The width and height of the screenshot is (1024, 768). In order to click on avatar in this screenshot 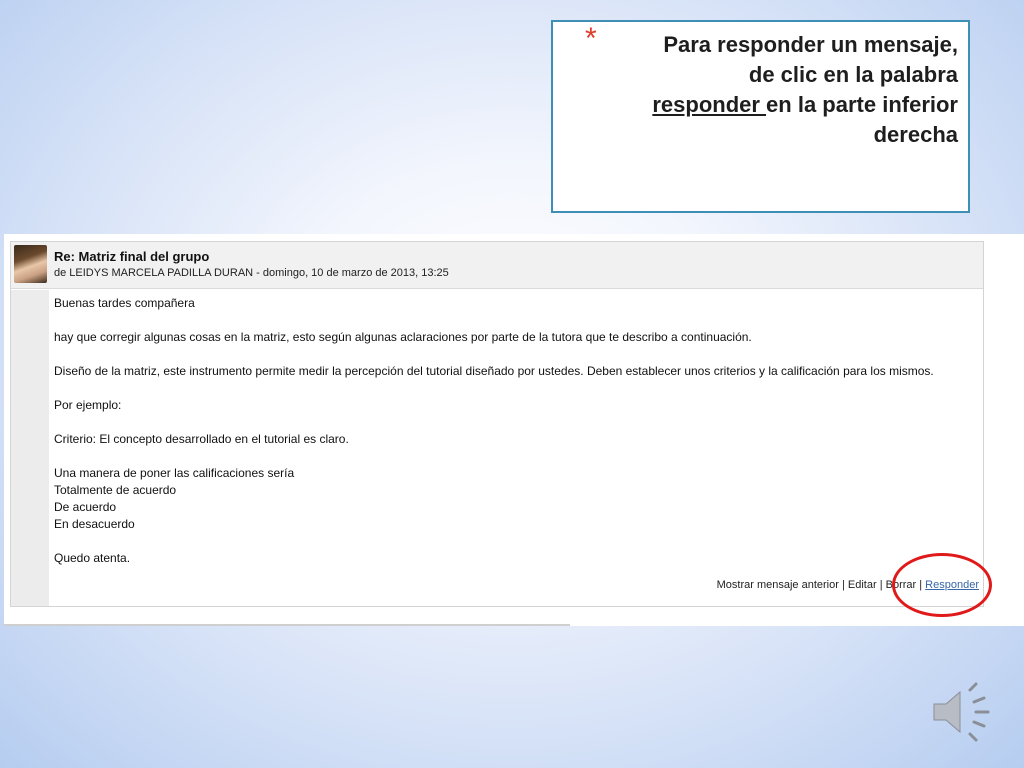, I will do `click(30, 264)`.